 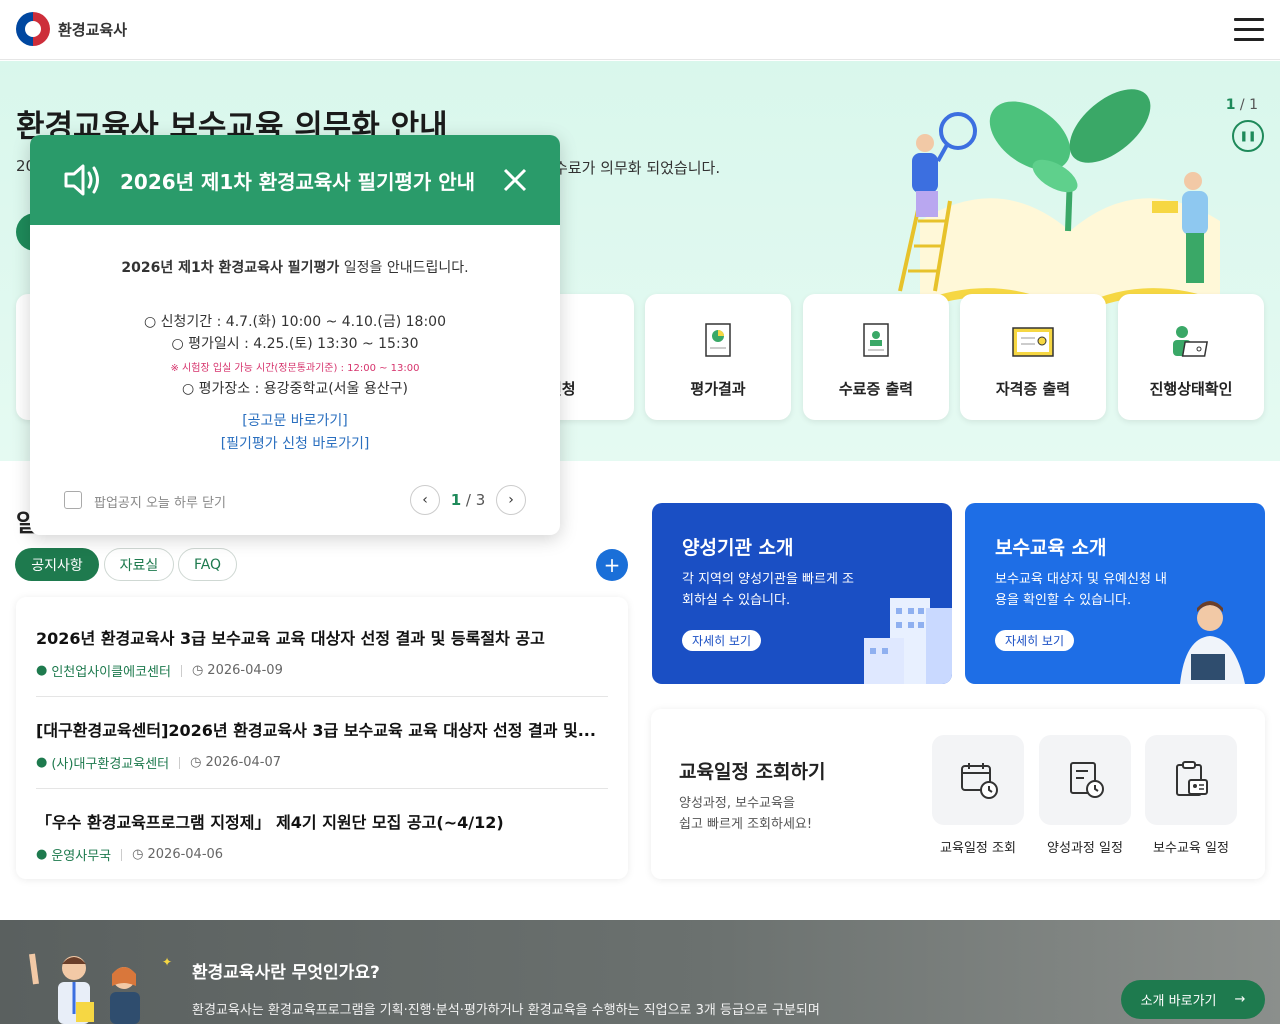 What do you see at coordinates (640, 30) in the screenshot?
I see `site-header: 환경교육사` at bounding box center [640, 30].